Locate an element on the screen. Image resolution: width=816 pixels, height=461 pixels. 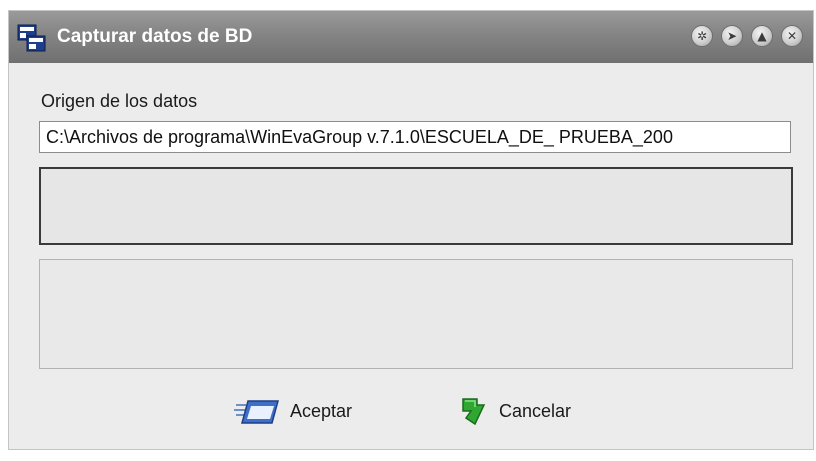
cancel-button: Cancelar is located at coordinates (515, 411).